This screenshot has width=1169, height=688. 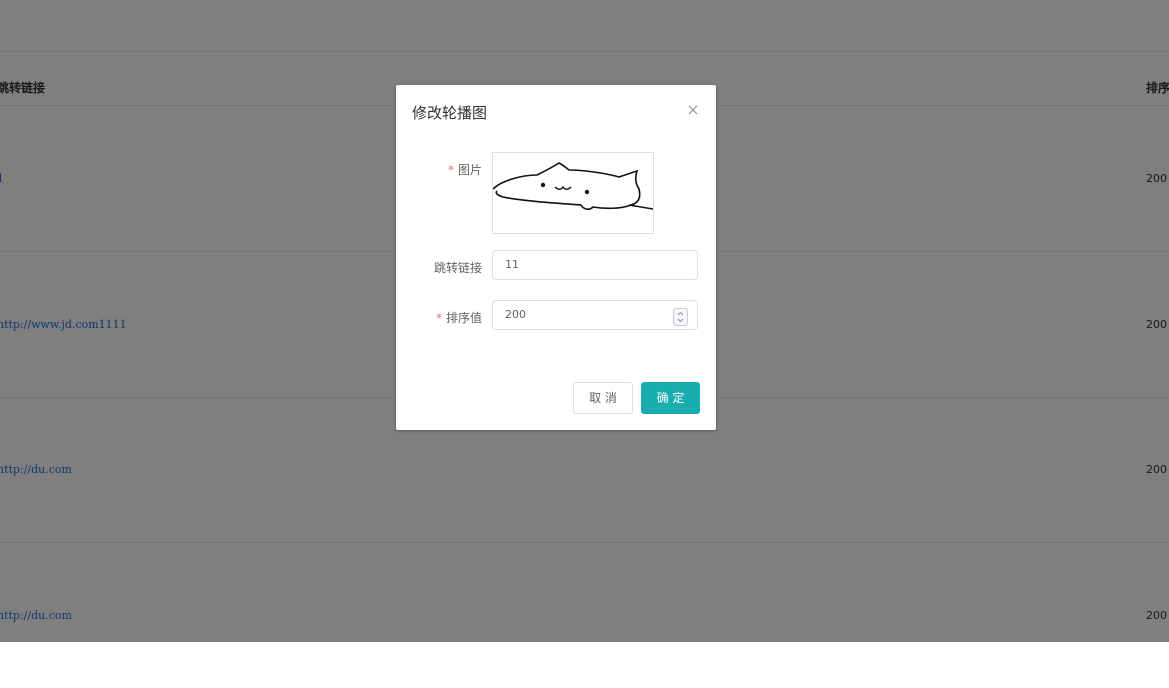 I want to click on edit-carousel-dialog: 修改轮播图 *图片 跳转链接 *排序值 取 消 确 定, so click(x=556, y=257).